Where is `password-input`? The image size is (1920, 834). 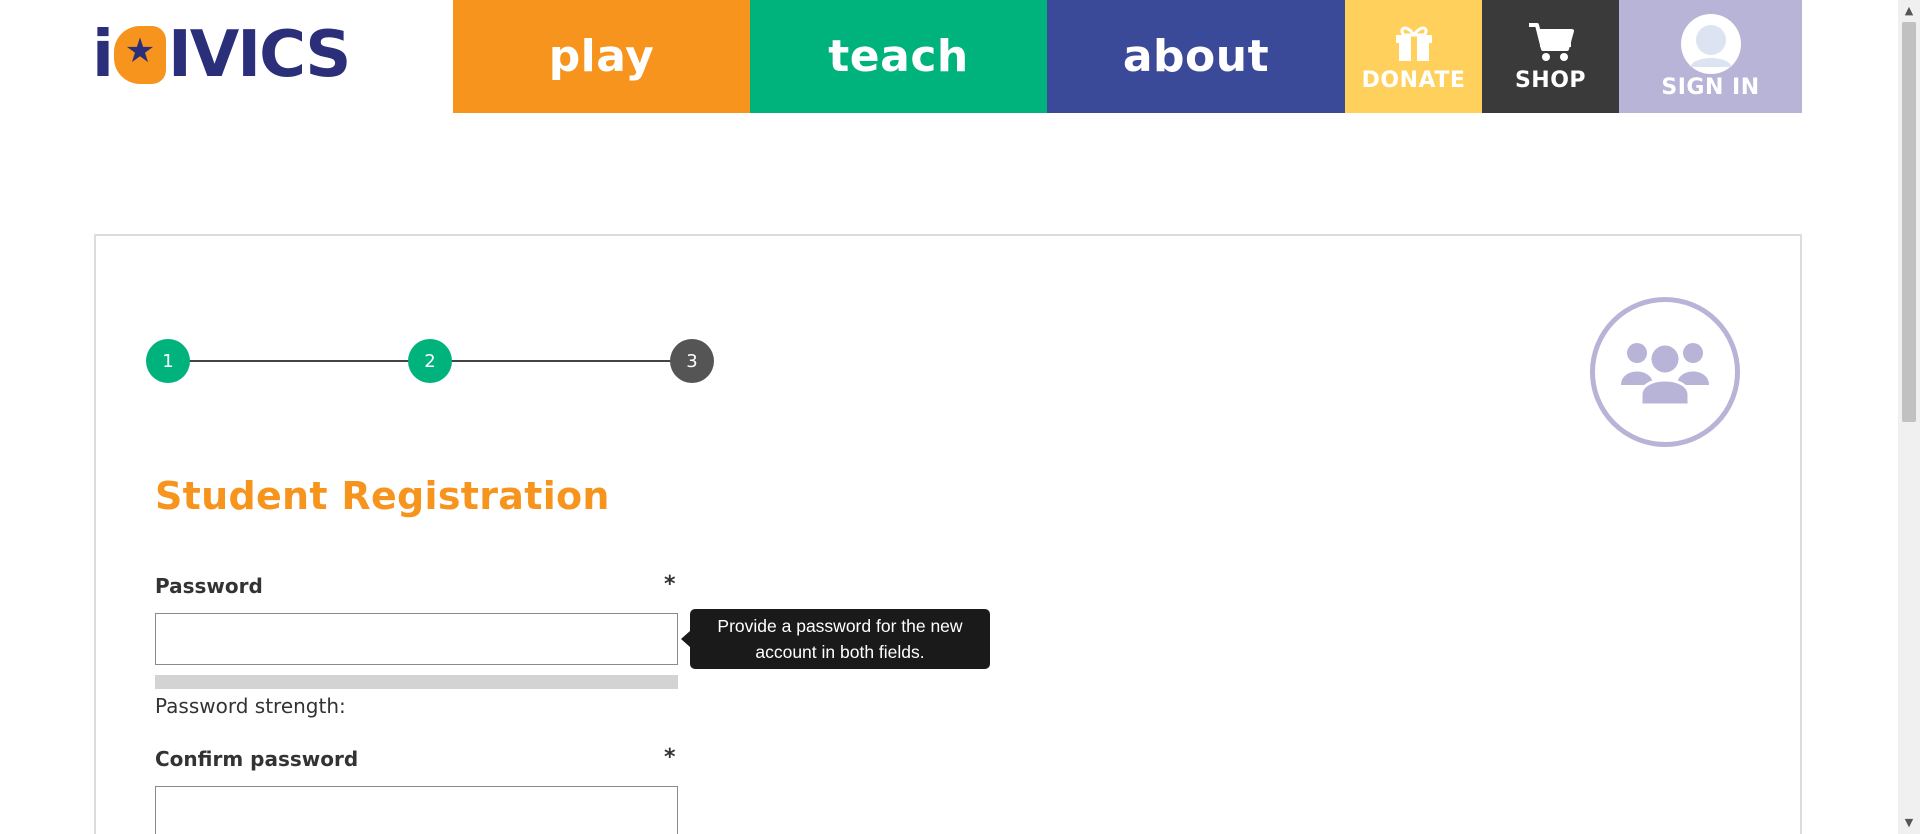 password-input is located at coordinates (416, 639).